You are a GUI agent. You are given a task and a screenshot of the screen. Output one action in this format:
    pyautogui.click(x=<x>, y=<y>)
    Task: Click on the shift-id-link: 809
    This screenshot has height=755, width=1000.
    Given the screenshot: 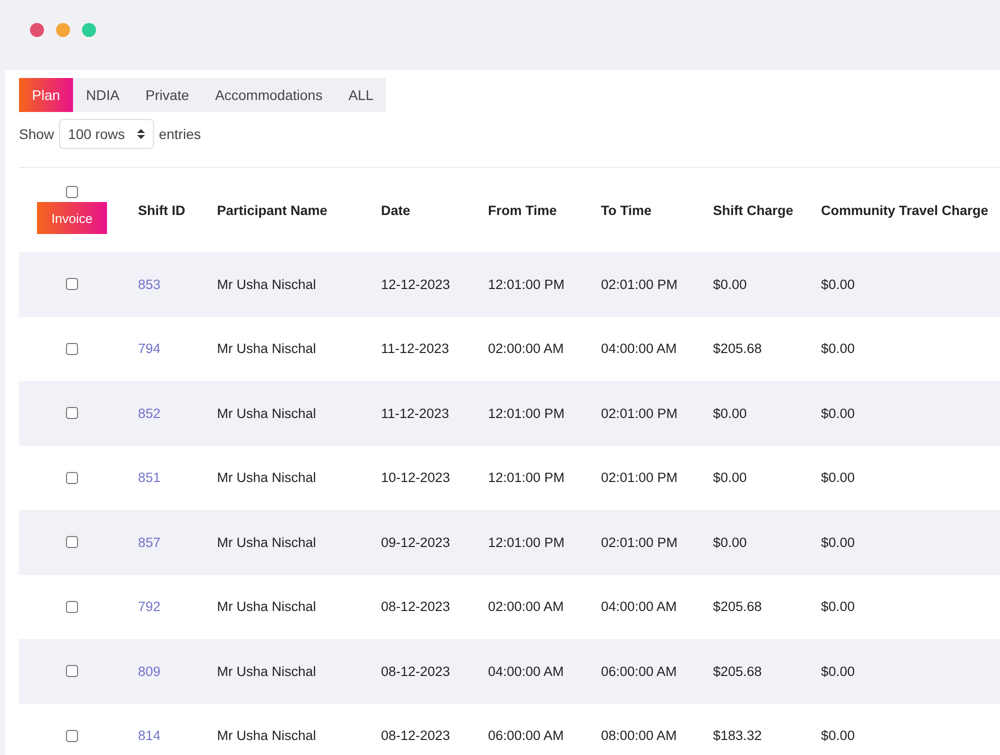 What is the action you would take?
    pyautogui.click(x=164, y=671)
    